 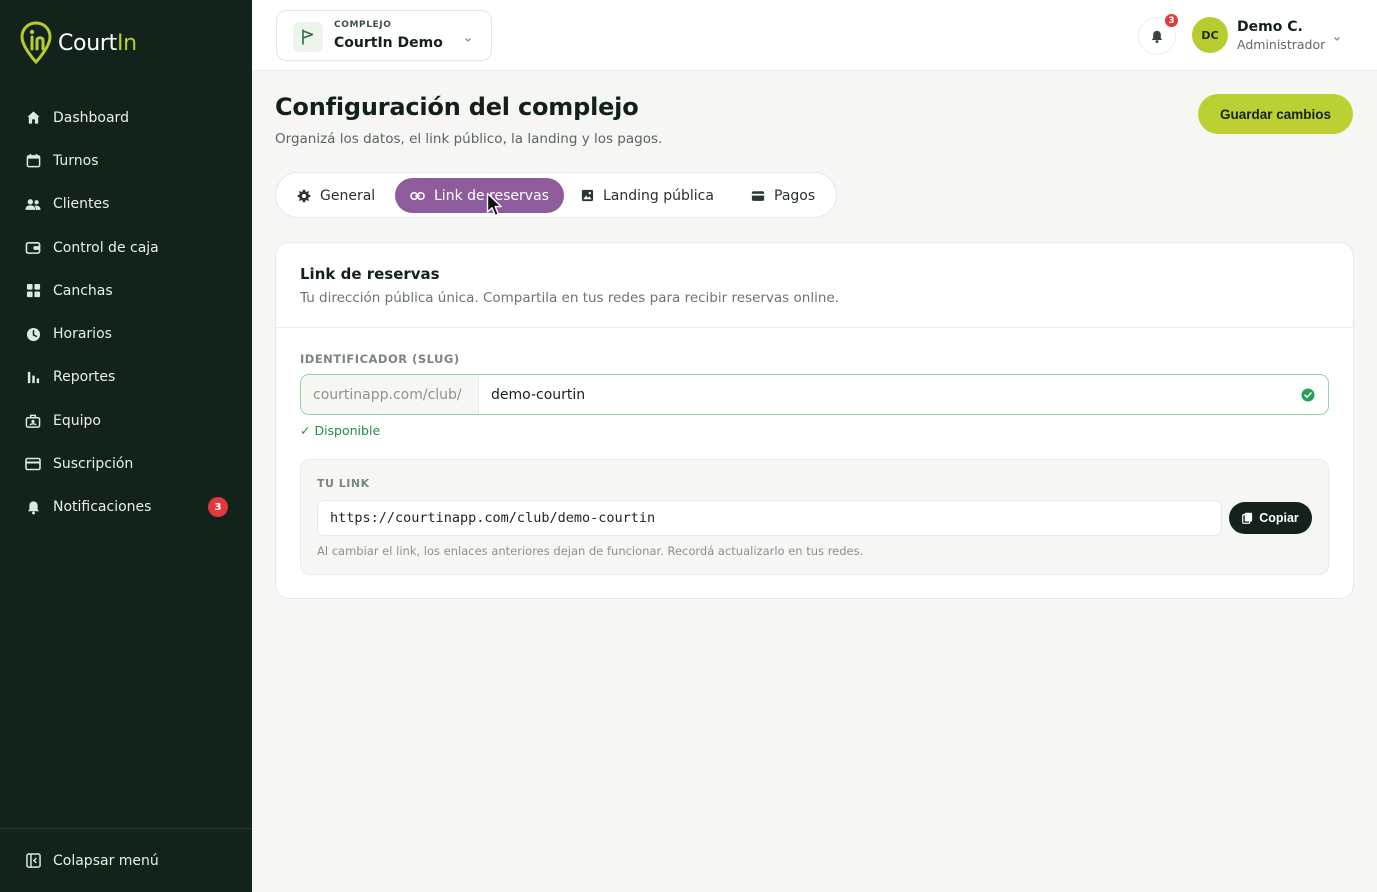 I want to click on sidebar-item-suscripcion: Suscripción, so click(x=126, y=463).